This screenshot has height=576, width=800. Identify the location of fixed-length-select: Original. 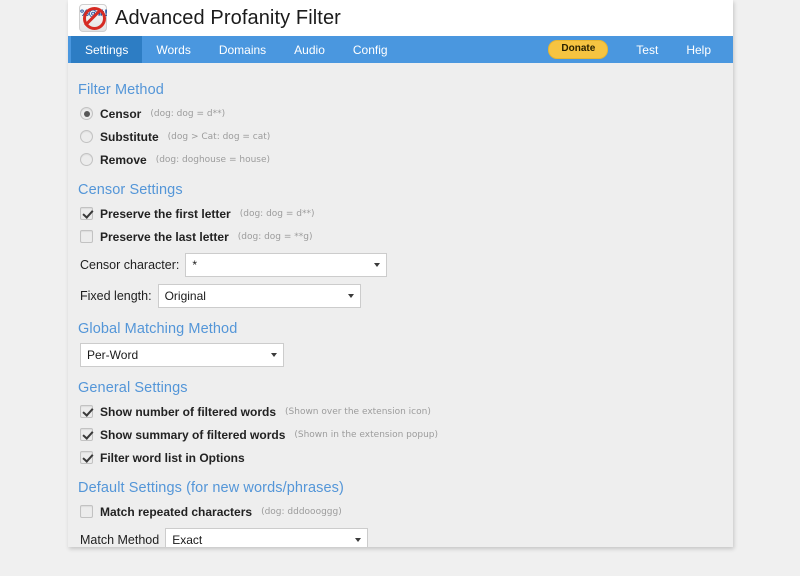
(259, 296).